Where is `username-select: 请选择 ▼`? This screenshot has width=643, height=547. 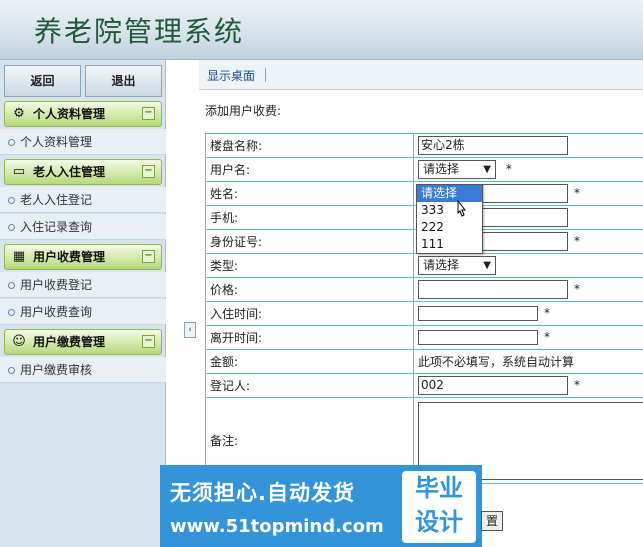
username-select: 请选择 ▼ is located at coordinates (457, 169).